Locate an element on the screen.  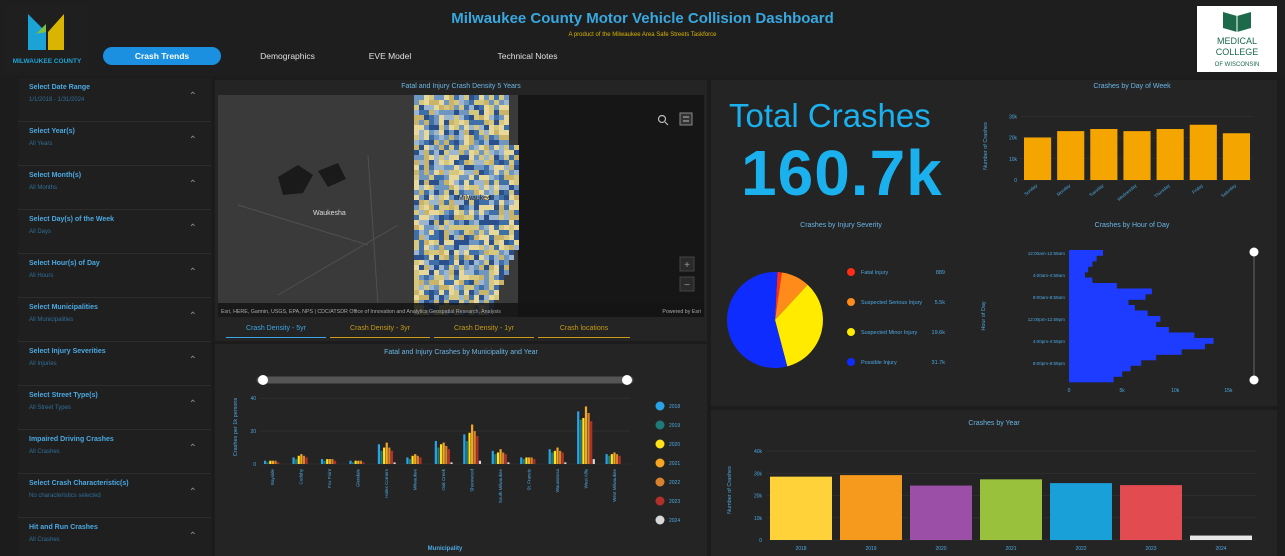
bar-west-milwaukee-2019 is located at coordinates (609, 459).